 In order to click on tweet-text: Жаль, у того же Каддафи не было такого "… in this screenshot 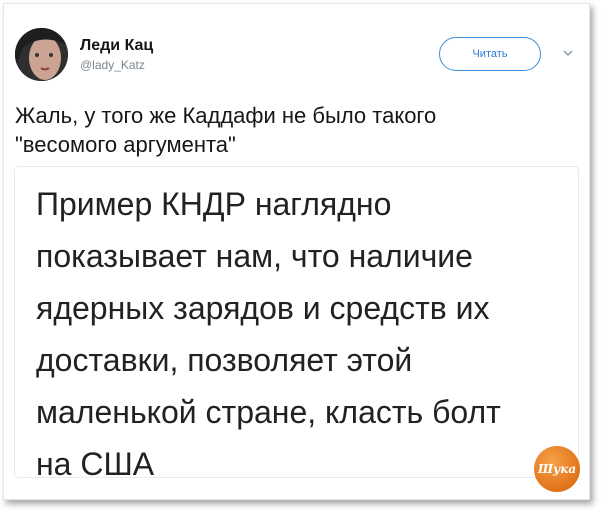, I will do `click(226, 130)`.